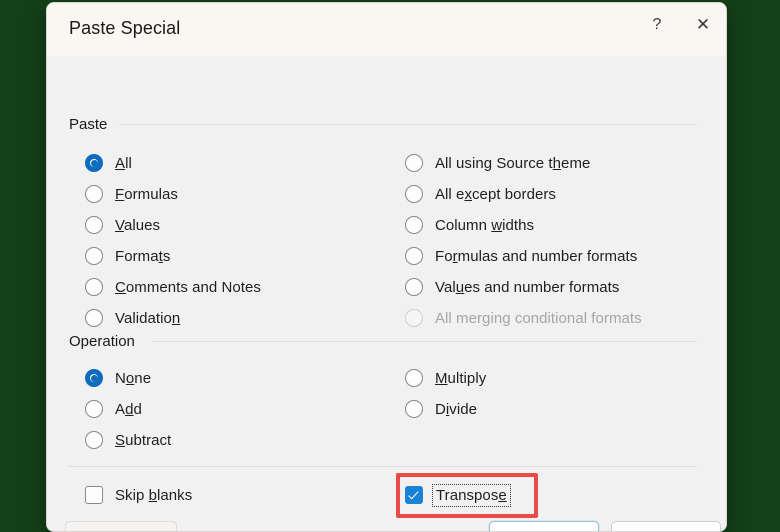  Describe the element at coordinates (527, 287) in the screenshot. I see `radio-paste-values-and-number-formats-label: Values and number formats` at that location.